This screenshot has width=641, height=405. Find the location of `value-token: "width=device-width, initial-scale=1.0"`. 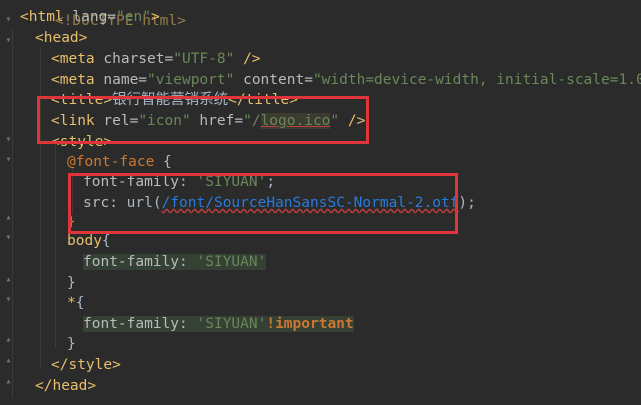

value-token: "width=device-width, initial-scale=1.0" is located at coordinates (476, 80).